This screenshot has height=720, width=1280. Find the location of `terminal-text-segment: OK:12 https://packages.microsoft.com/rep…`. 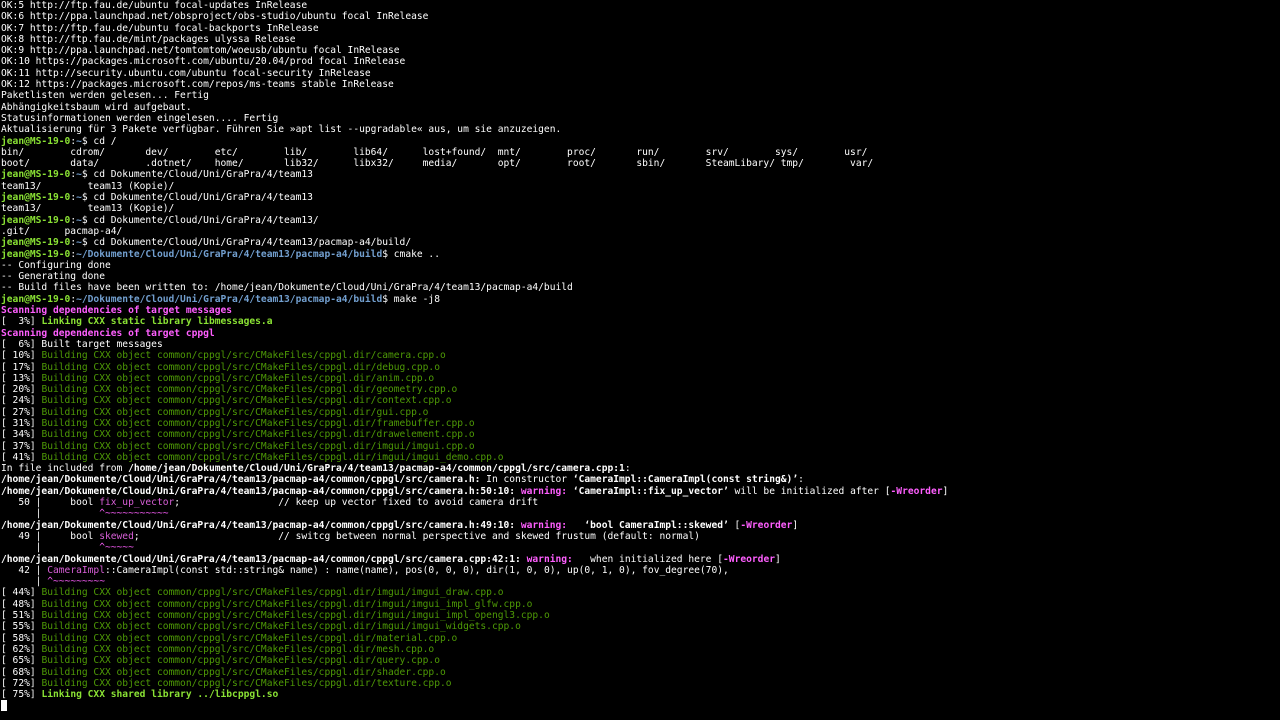

terminal-text-segment: OK:12 https://packages.microsoft.com/rep… is located at coordinates (197, 85).